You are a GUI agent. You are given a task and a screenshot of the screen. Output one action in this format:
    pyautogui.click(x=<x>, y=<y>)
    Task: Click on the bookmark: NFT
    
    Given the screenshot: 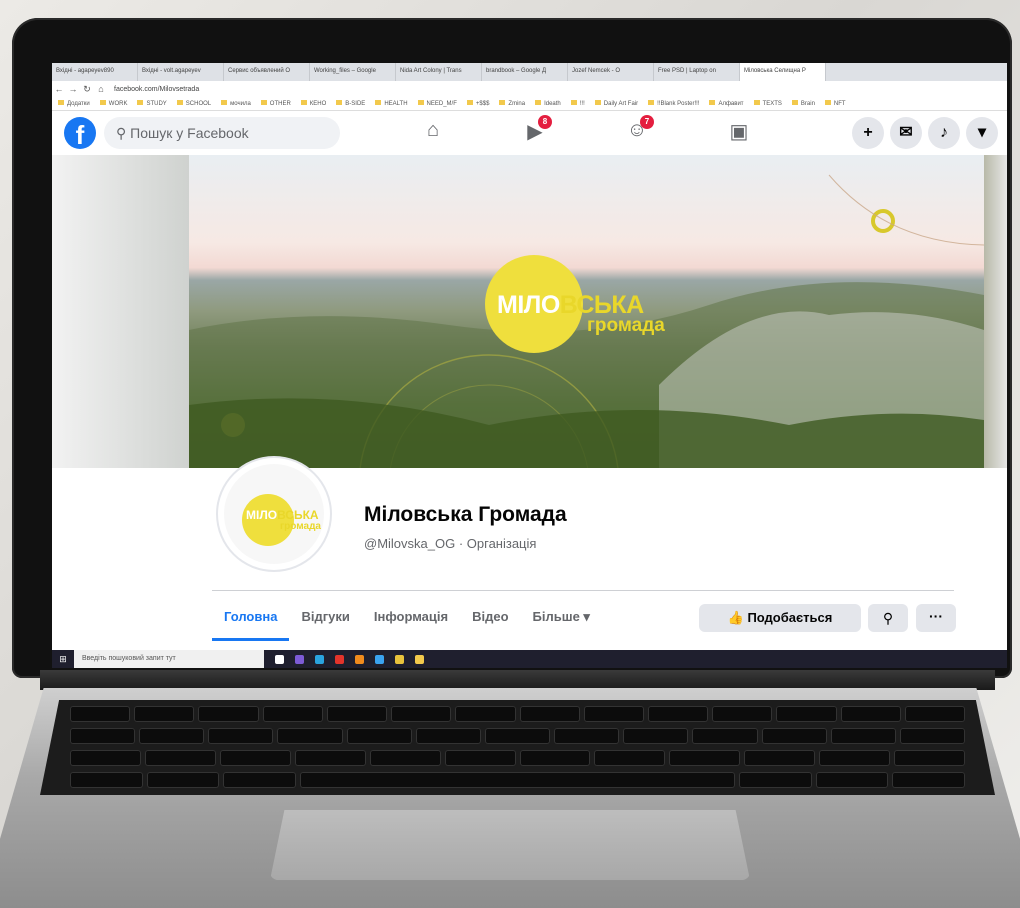 What is the action you would take?
    pyautogui.click(x=835, y=103)
    